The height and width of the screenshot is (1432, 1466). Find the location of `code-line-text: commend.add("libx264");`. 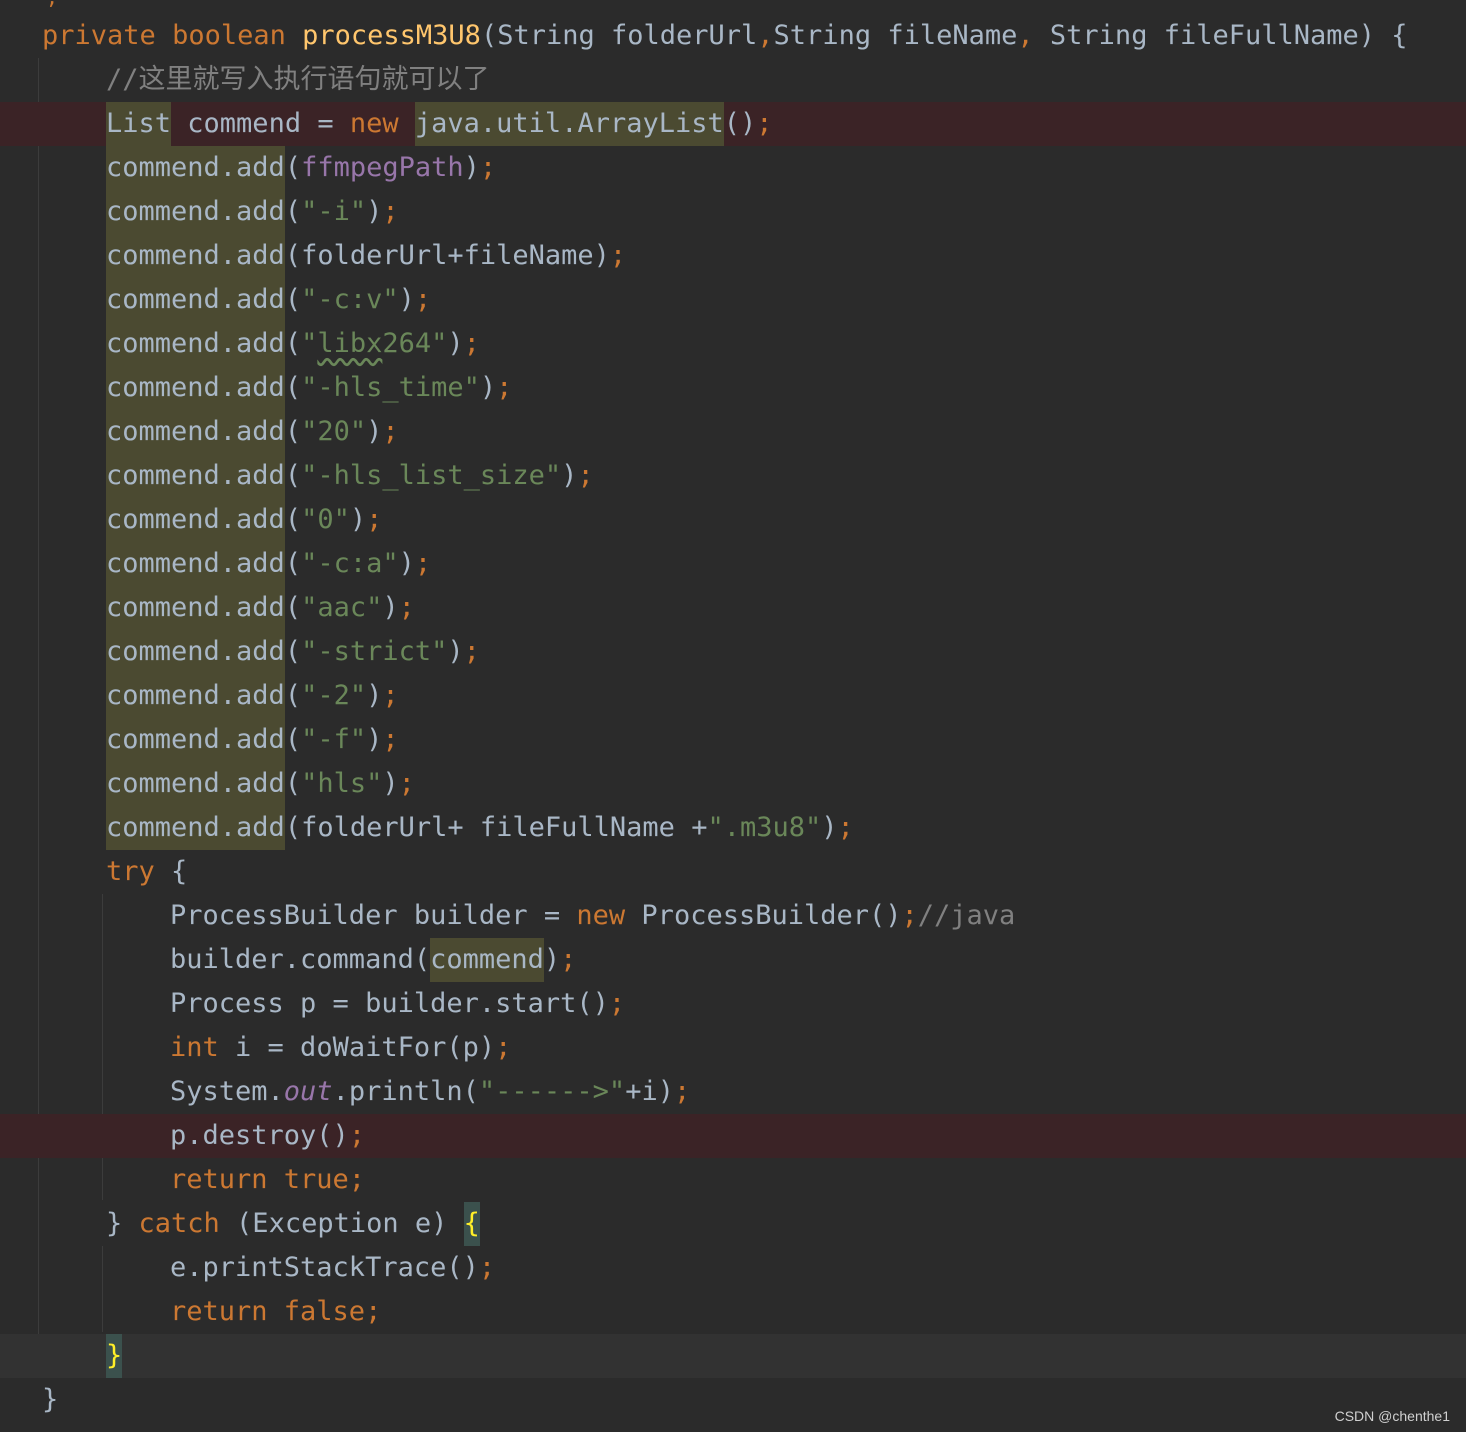

code-line-text: commend.add("libx264"); is located at coordinates (293, 344).